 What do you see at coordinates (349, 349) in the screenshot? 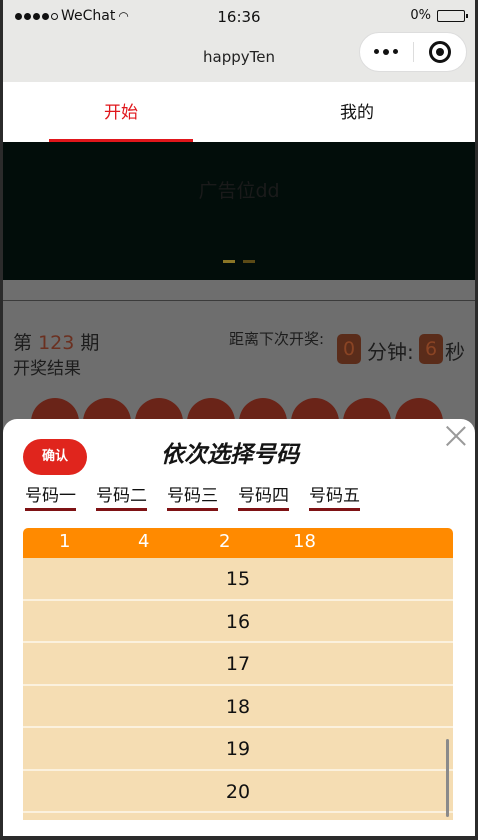
I see `countdown-minutes: 0` at bounding box center [349, 349].